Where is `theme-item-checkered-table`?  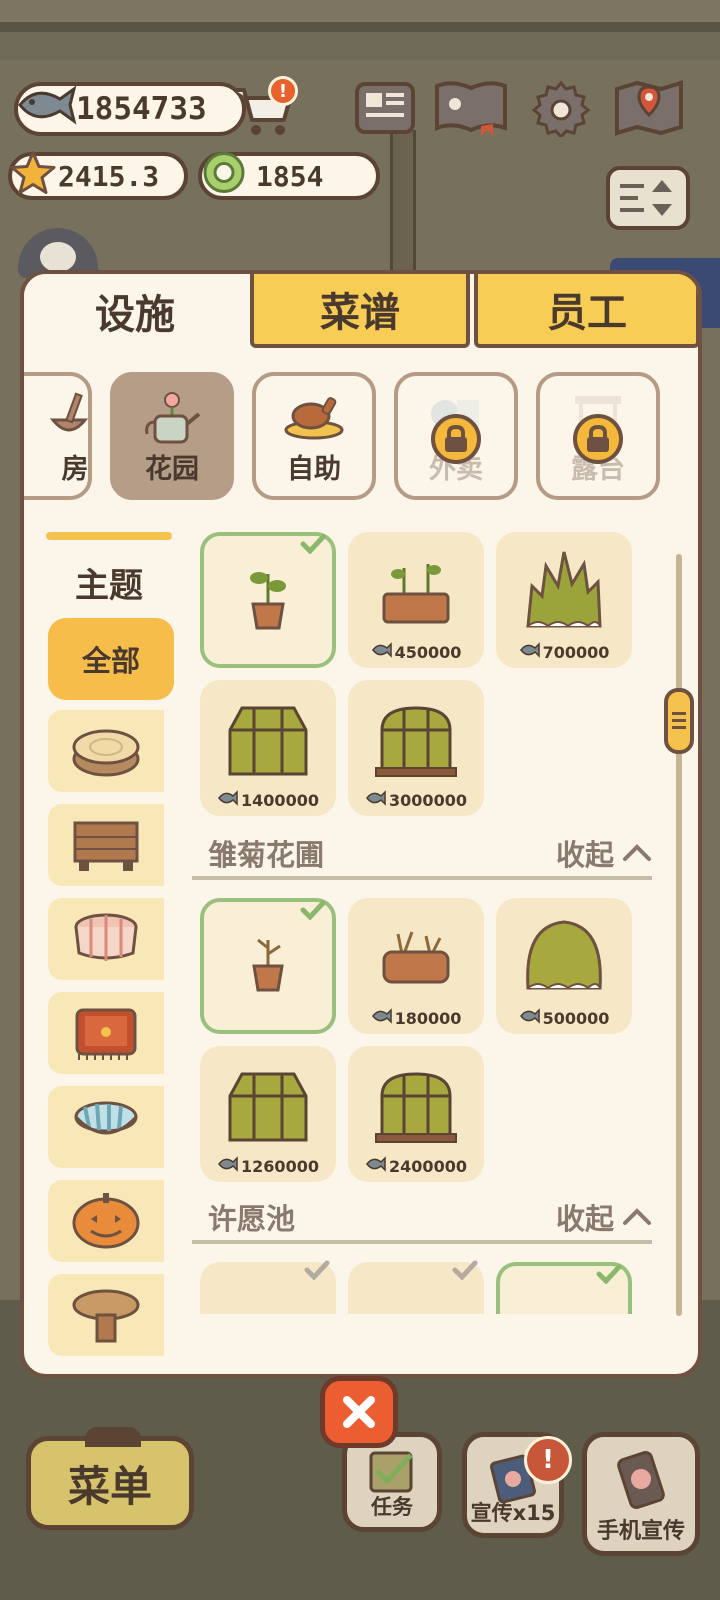 theme-item-checkered-table is located at coordinates (106, 939).